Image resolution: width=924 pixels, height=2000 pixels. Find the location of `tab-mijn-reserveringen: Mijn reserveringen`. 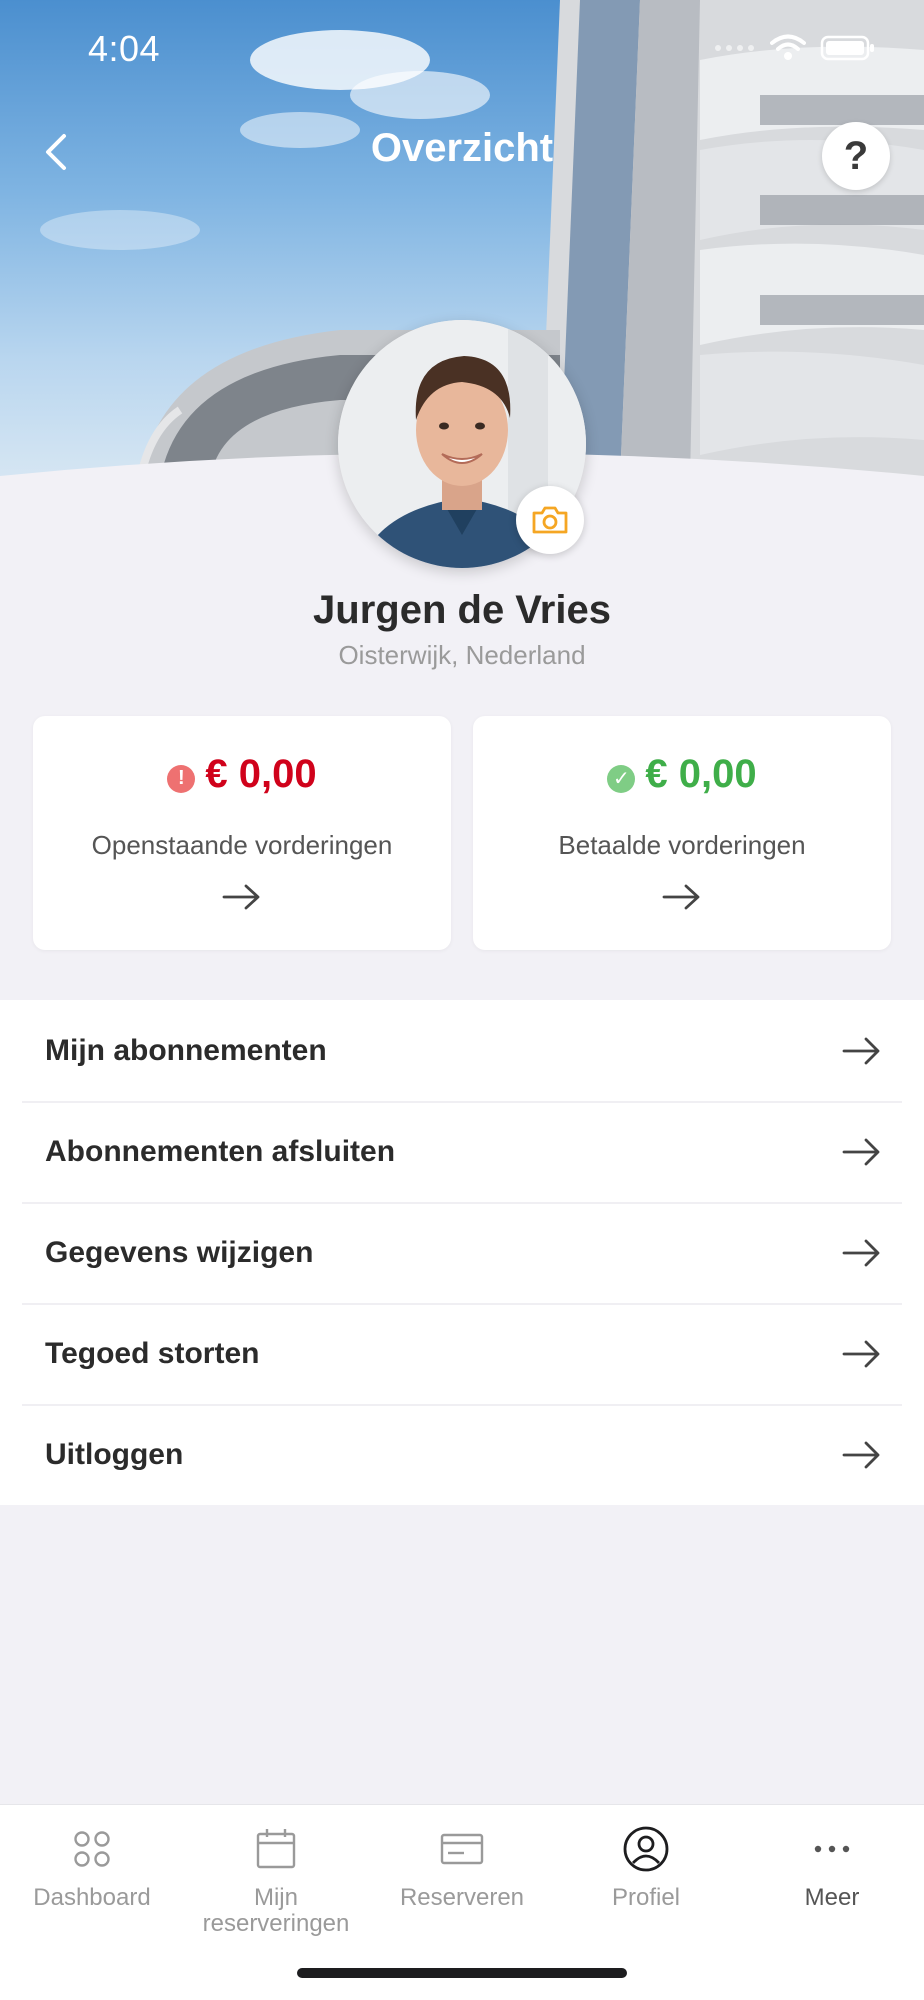

tab-mijn-reserveringen: Mijn reserveringen is located at coordinates (276, 1880).